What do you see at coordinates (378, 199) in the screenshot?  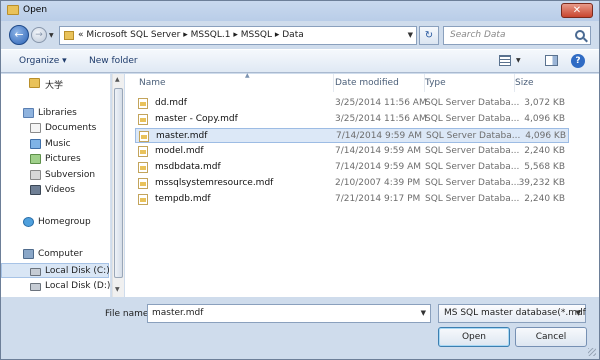 I see `file-date: 7/21/2014 9:17 PM` at bounding box center [378, 199].